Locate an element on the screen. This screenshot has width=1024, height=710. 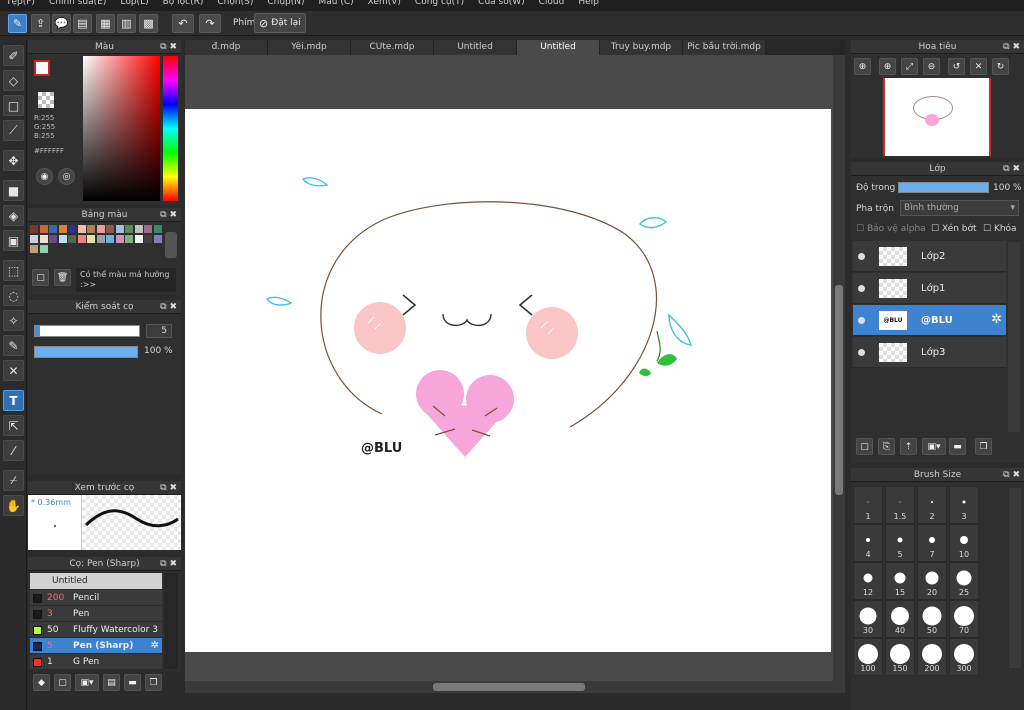
reset-view-icon: ✕ is located at coordinates (978, 66).